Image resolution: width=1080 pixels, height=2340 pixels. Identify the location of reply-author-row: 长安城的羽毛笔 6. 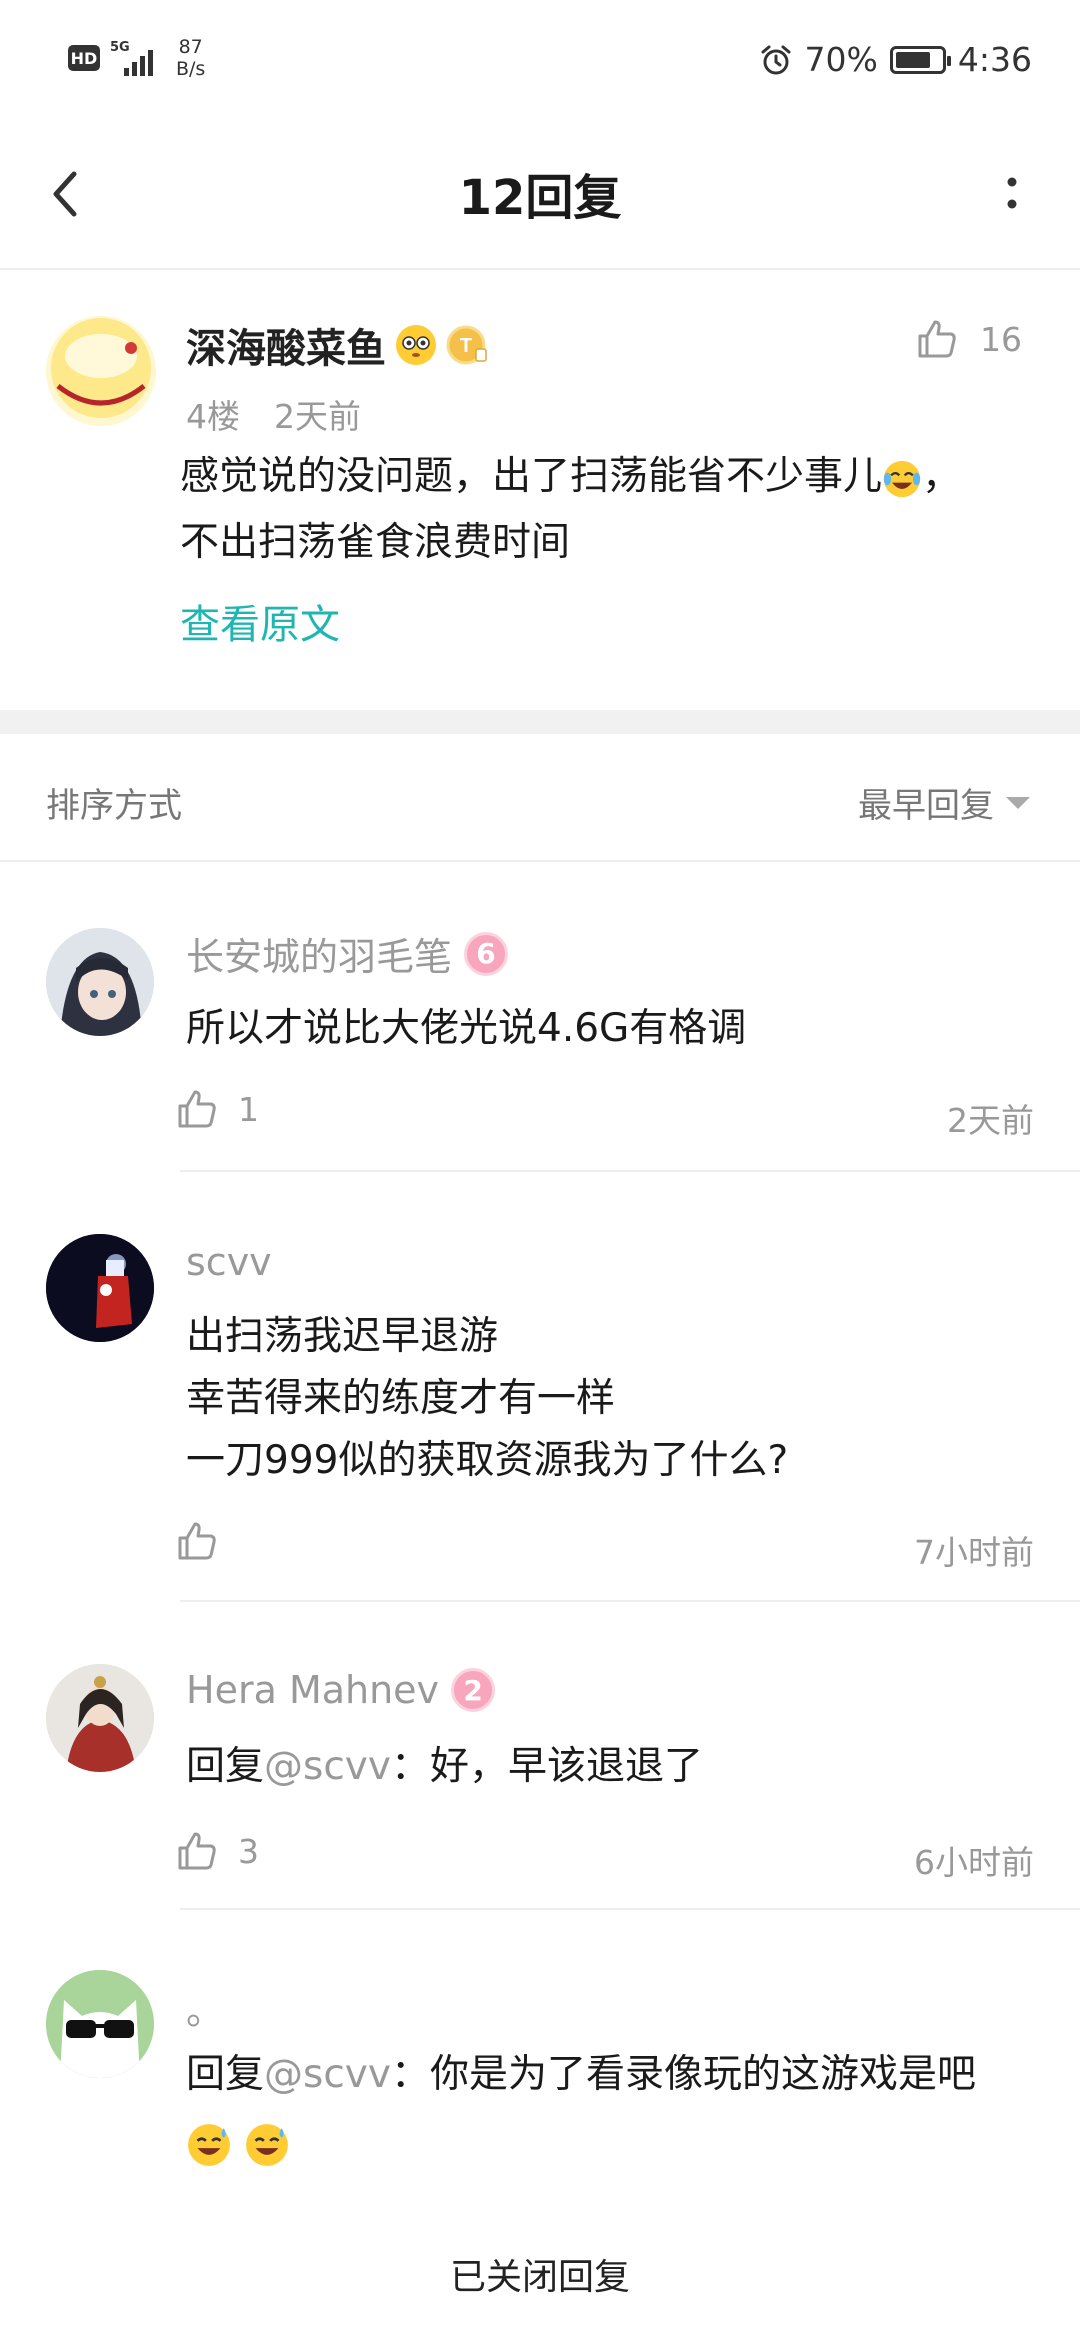
(347, 953).